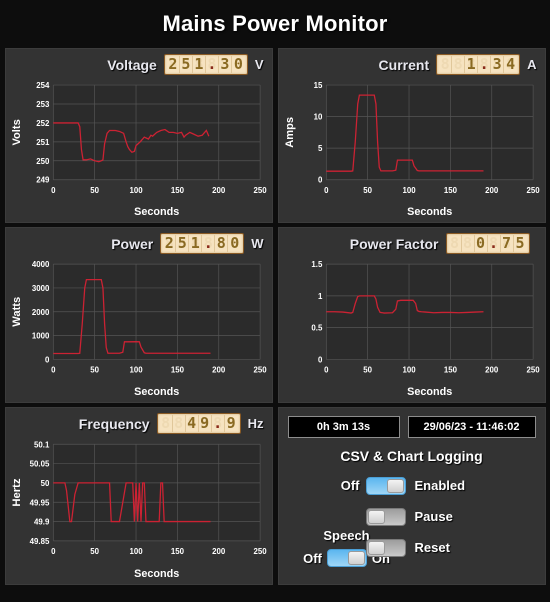  Describe the element at coordinates (412, 63) in the screenshot. I see `panel-current-header: Current 88818.8384 A` at that location.